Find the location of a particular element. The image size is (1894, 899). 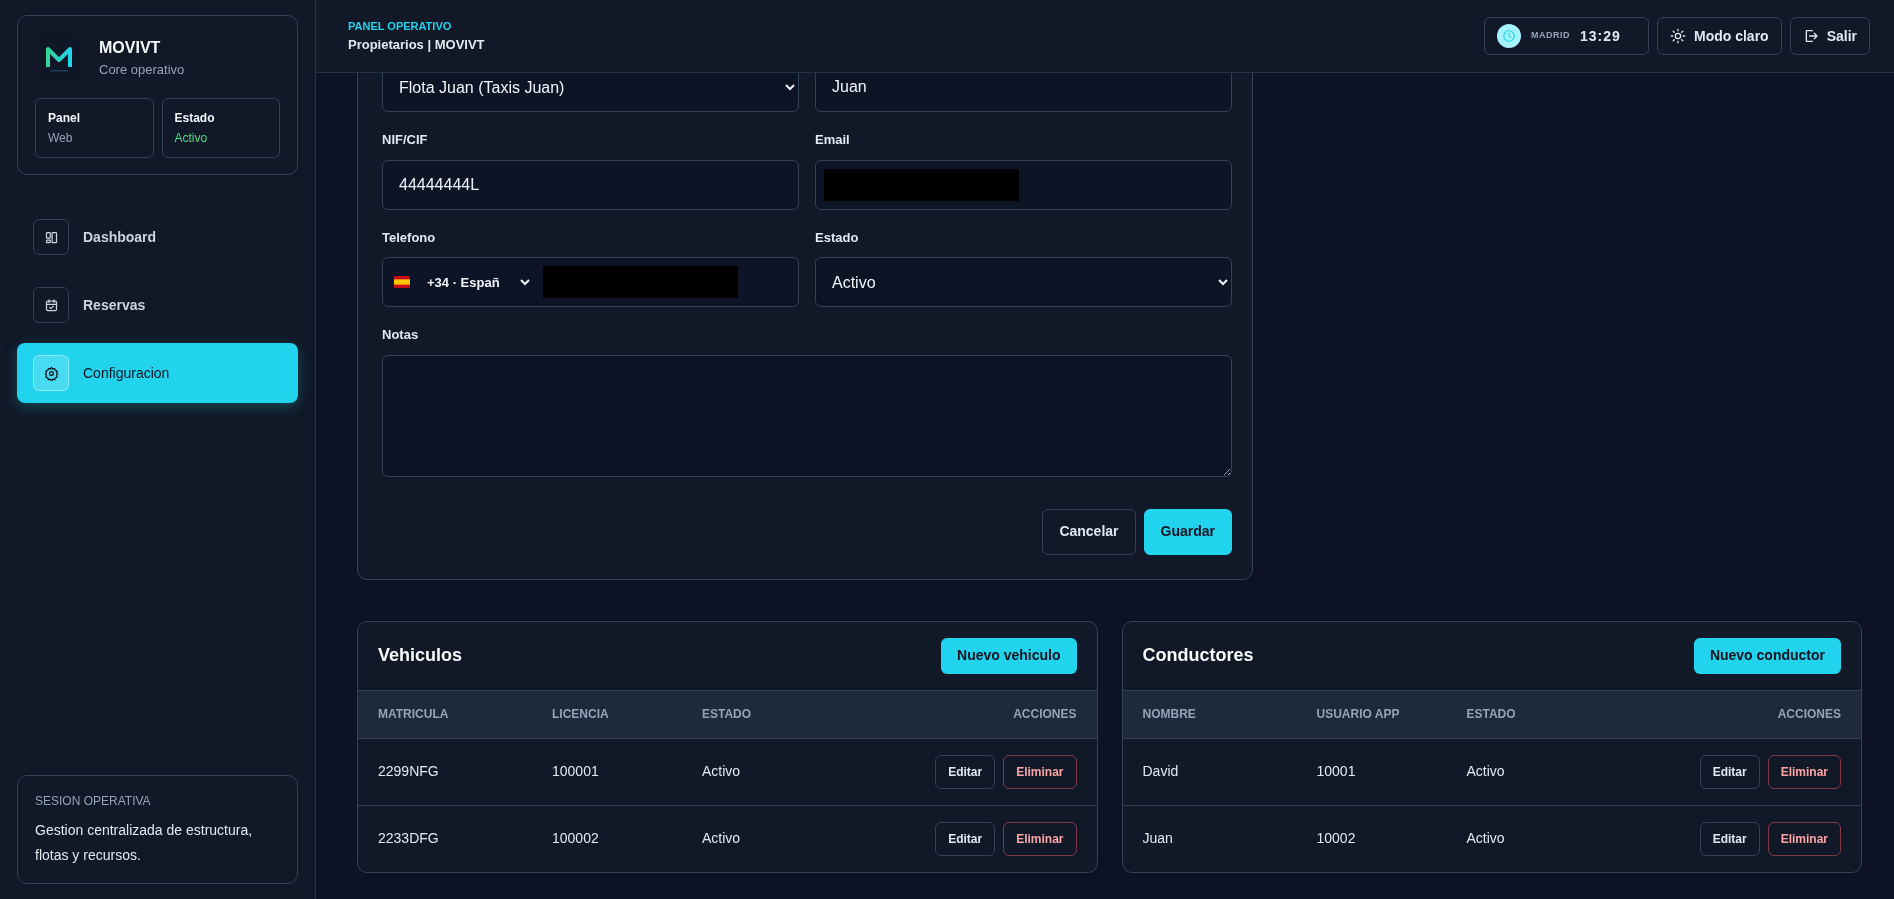

table-title: Vehiculos is located at coordinates (420, 655).